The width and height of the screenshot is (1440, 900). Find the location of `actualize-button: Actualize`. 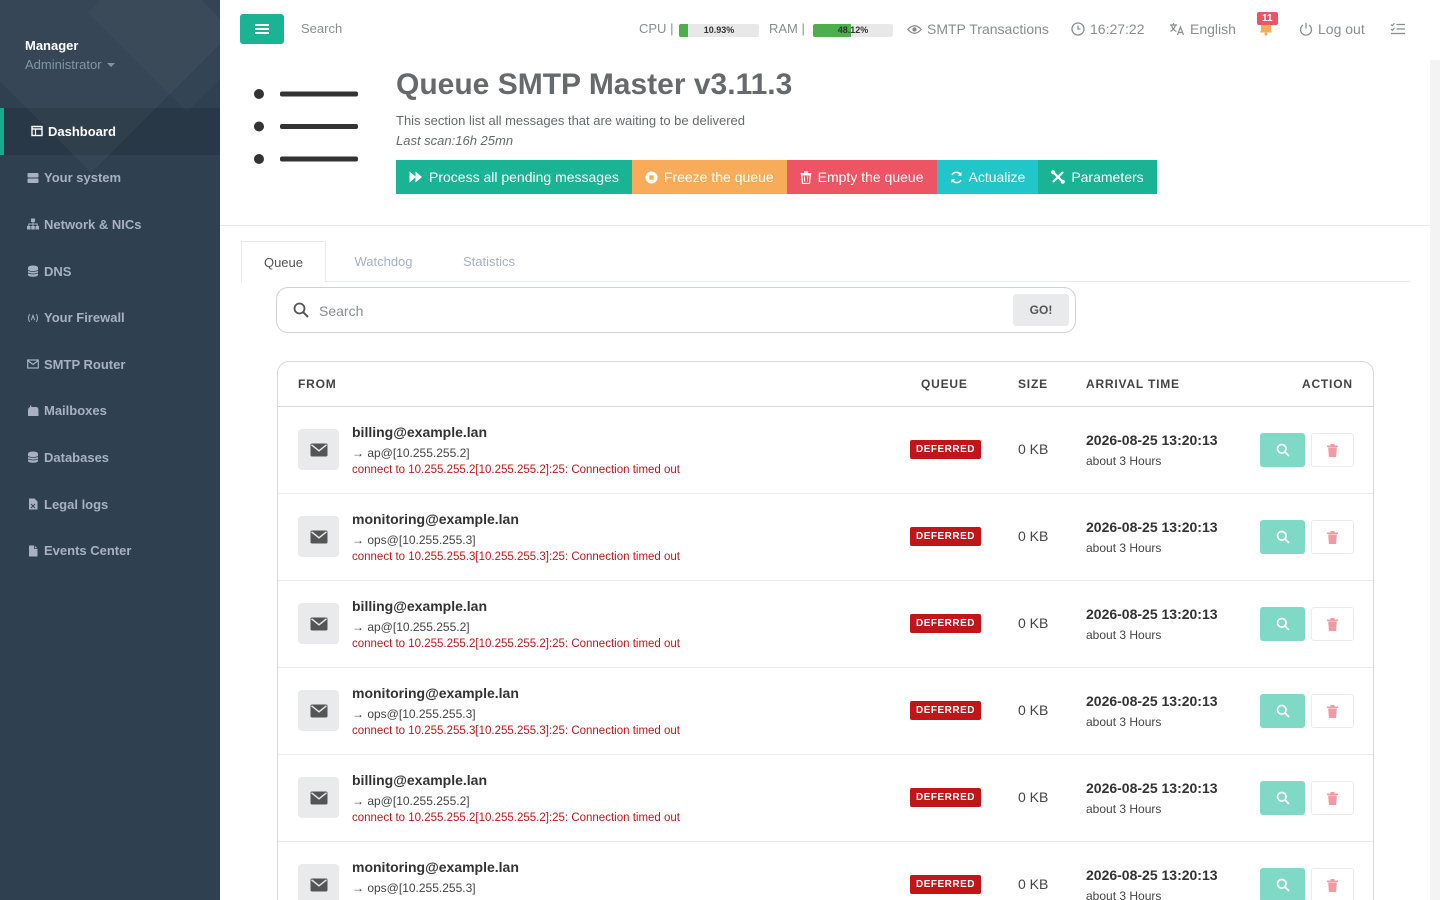

actualize-button: Actualize is located at coordinates (987, 177).